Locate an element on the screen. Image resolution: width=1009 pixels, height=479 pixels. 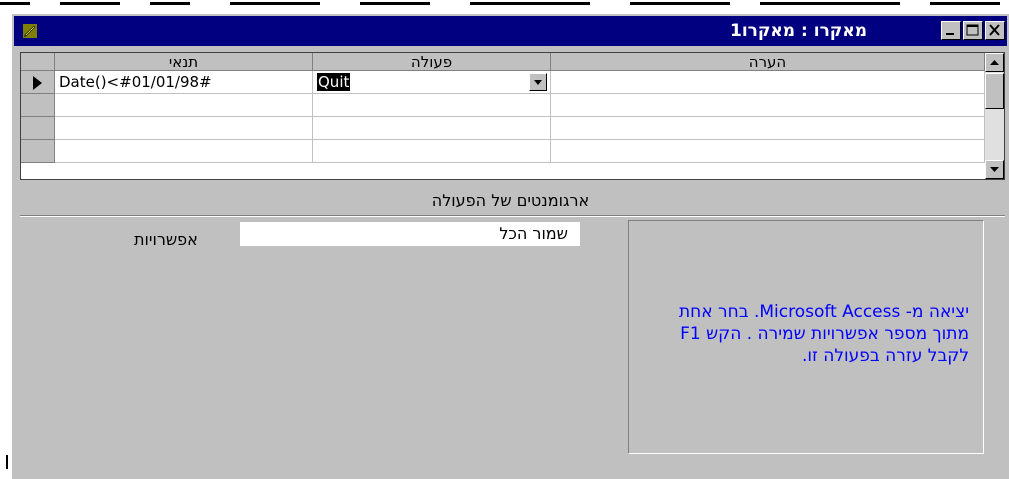
options-field: שמור הכל is located at coordinates (410, 234).